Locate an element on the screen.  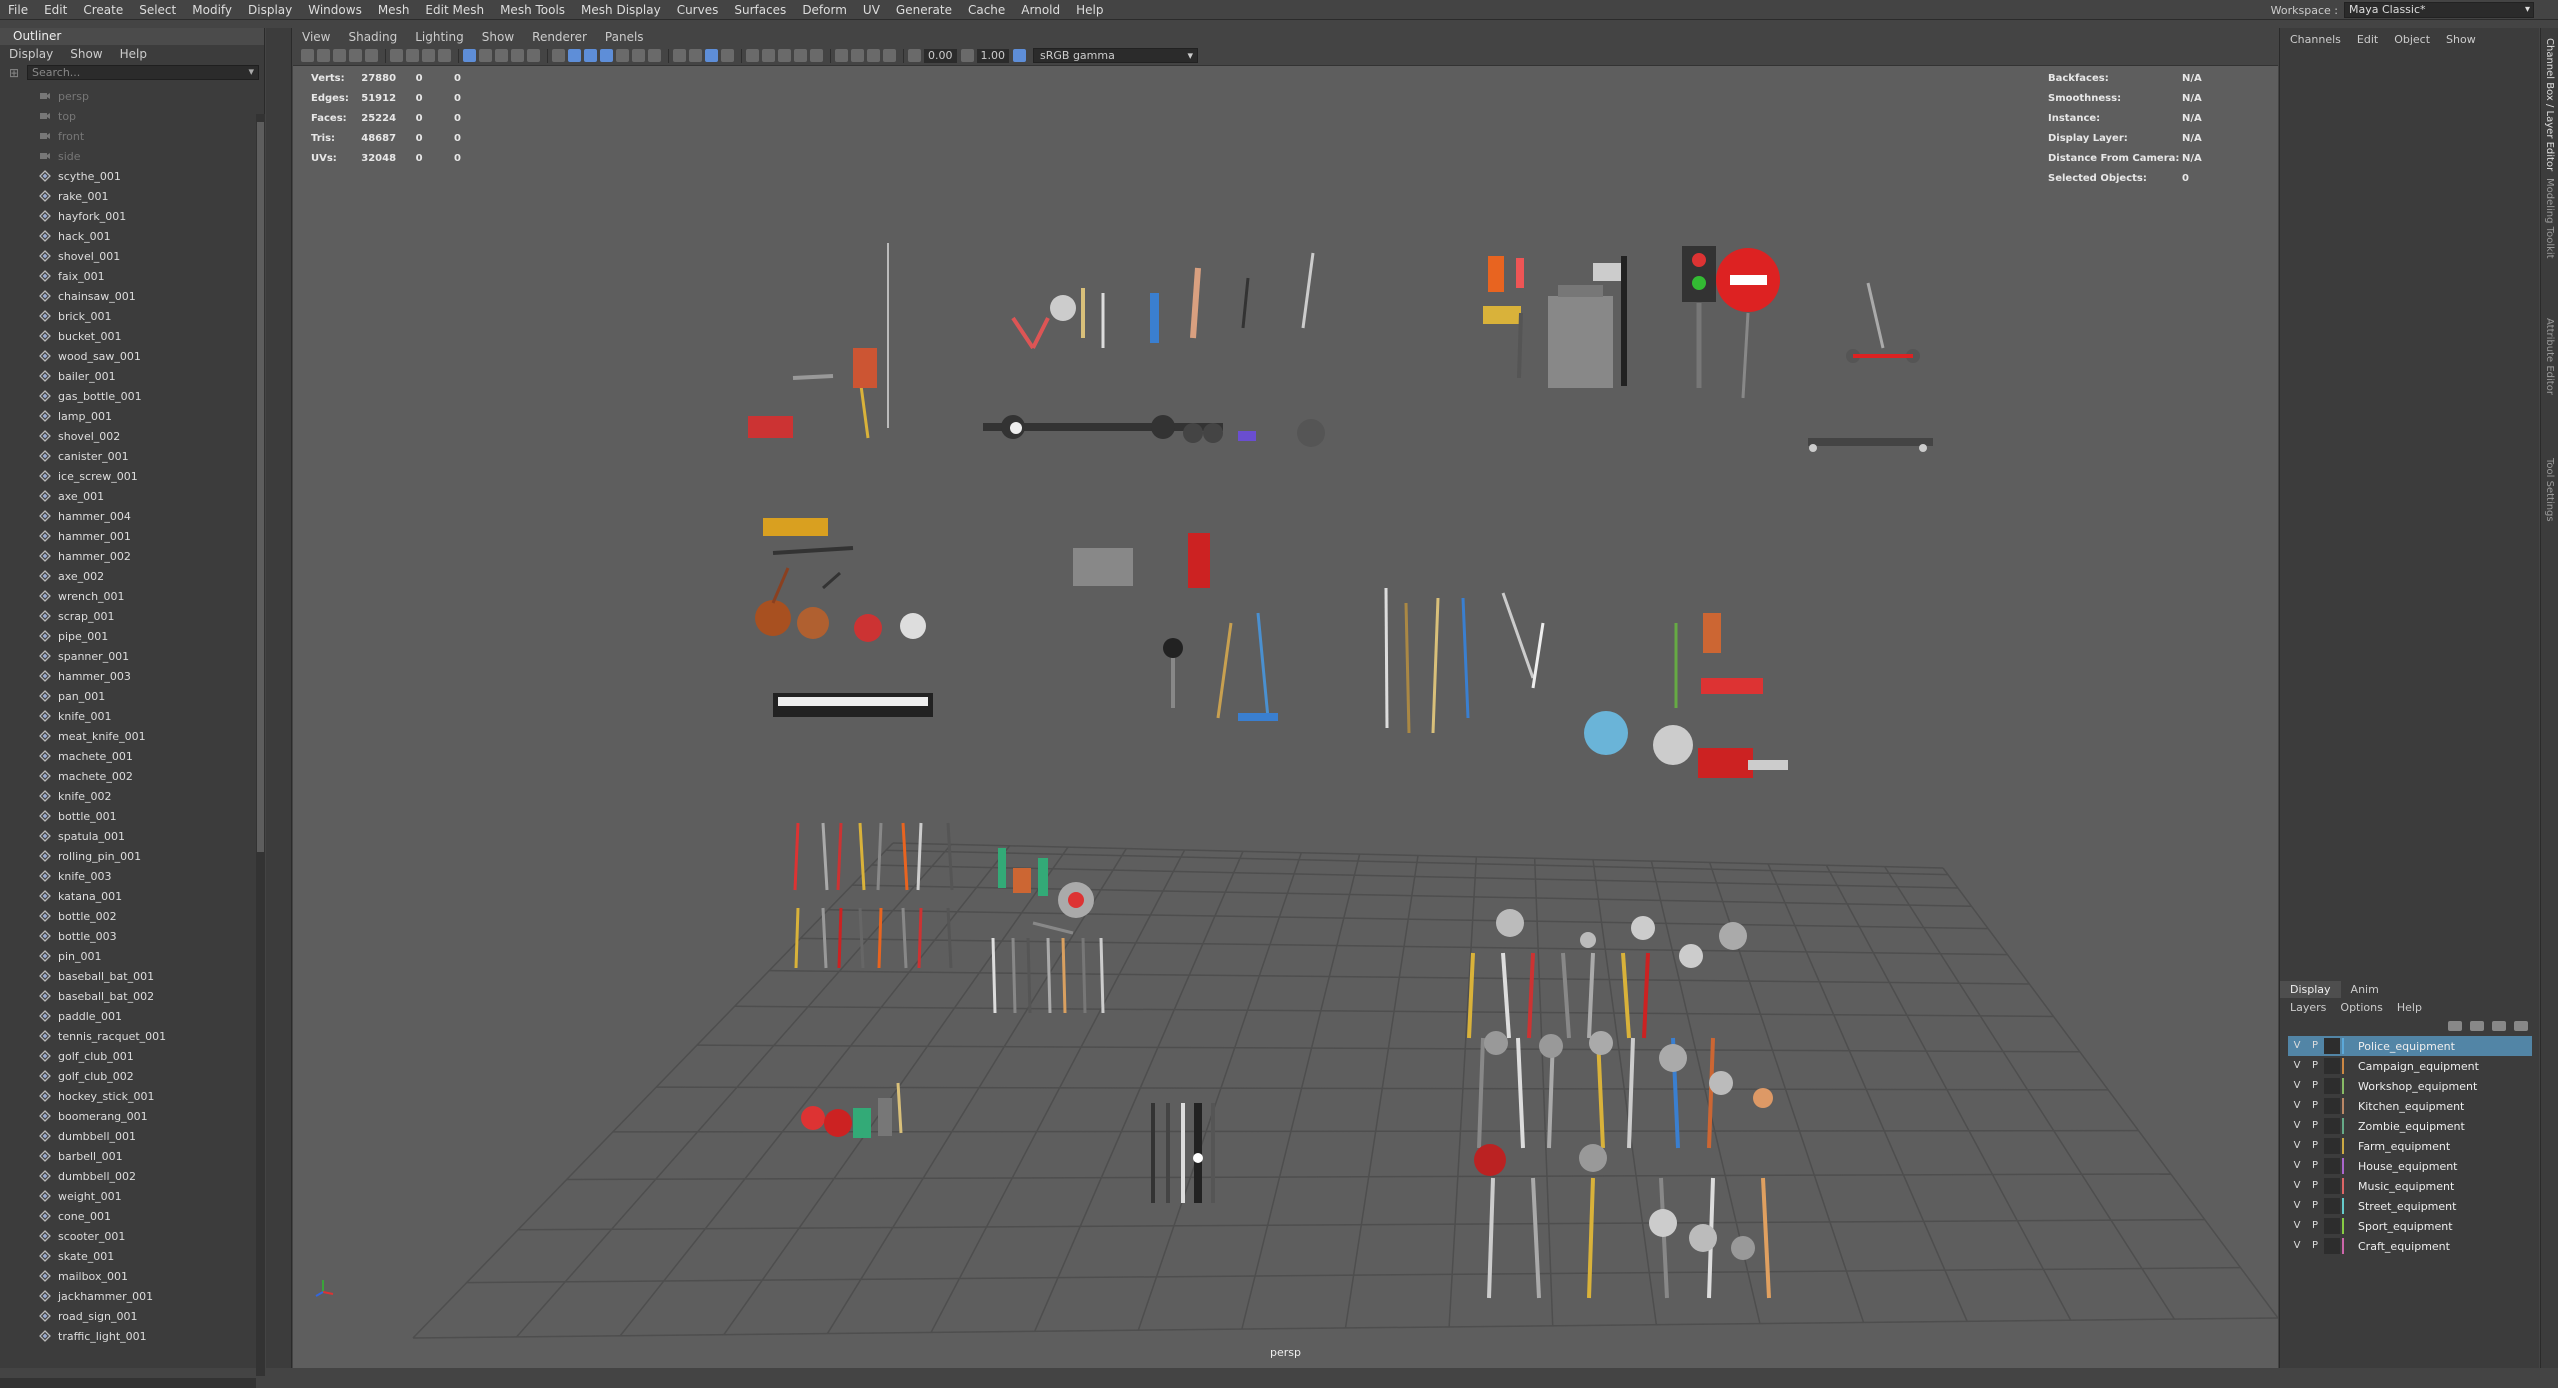
menu-cache: Cache is located at coordinates (986, 10).